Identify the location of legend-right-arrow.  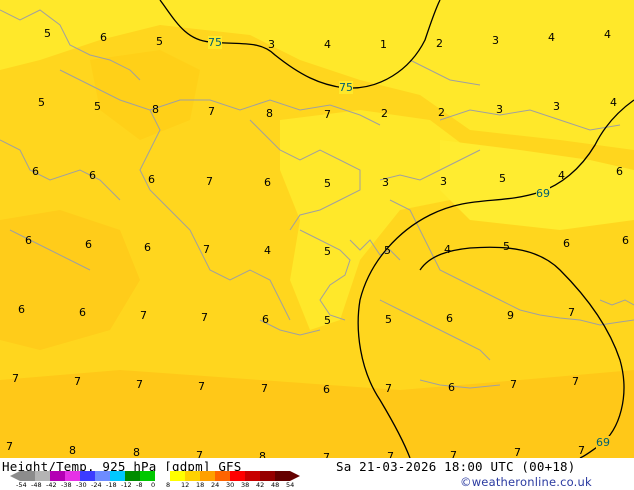
(295, 476).